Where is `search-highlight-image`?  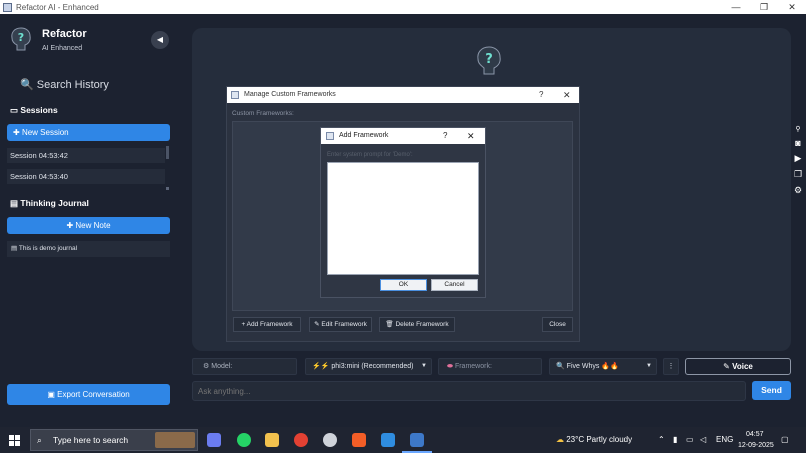 search-highlight-image is located at coordinates (175, 440).